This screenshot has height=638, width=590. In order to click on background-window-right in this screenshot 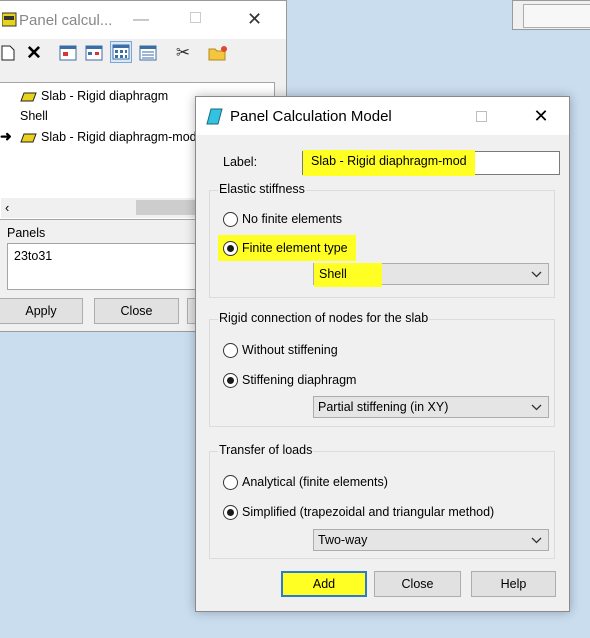, I will do `click(551, 15)`.